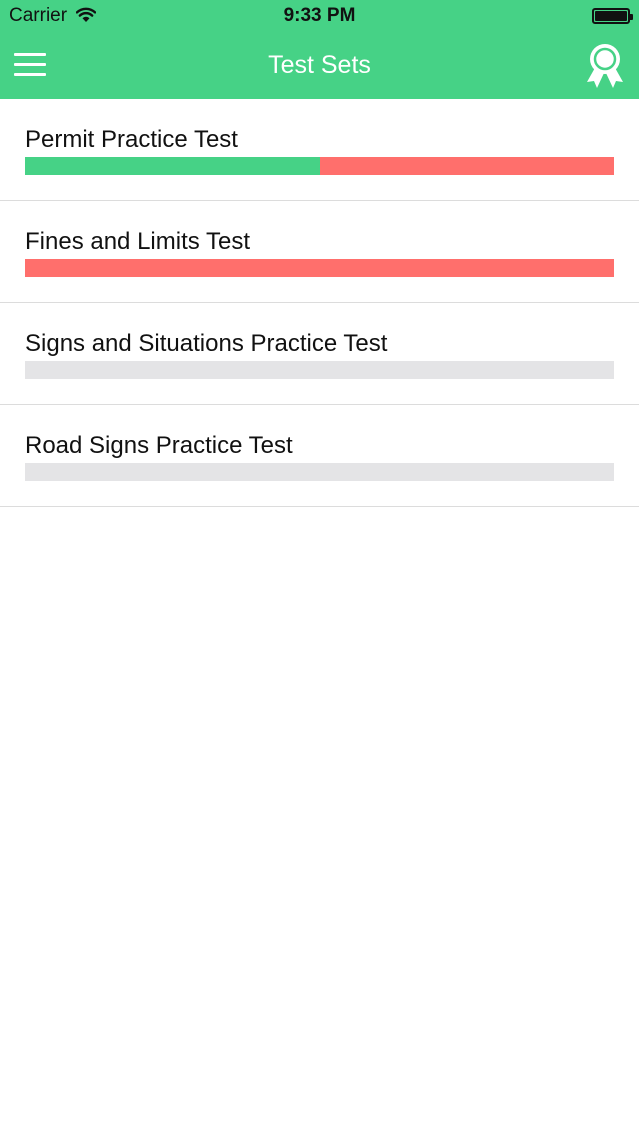 This screenshot has width=639, height=1136. I want to click on page-title: Test Sets, so click(319, 65).